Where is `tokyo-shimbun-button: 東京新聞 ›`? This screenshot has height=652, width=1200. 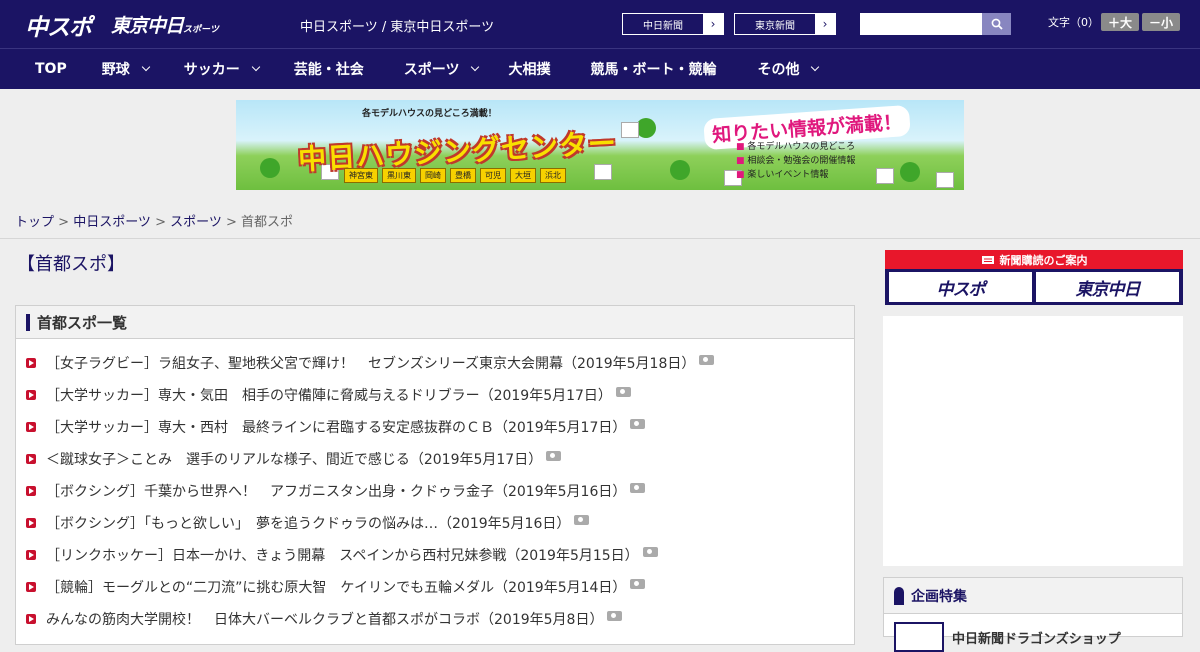 tokyo-shimbun-button: 東京新聞 › is located at coordinates (785, 24).